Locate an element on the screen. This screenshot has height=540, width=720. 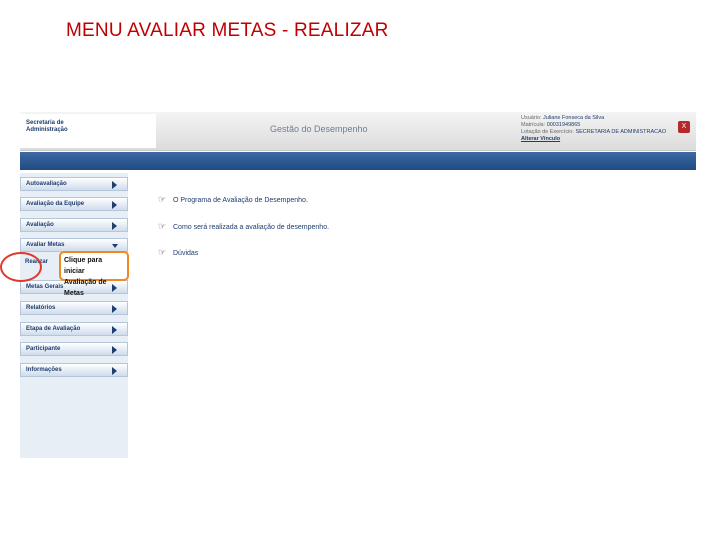
slide-title: MENU AVALIAR METAS - REALIZAR is located at coordinates (227, 30).